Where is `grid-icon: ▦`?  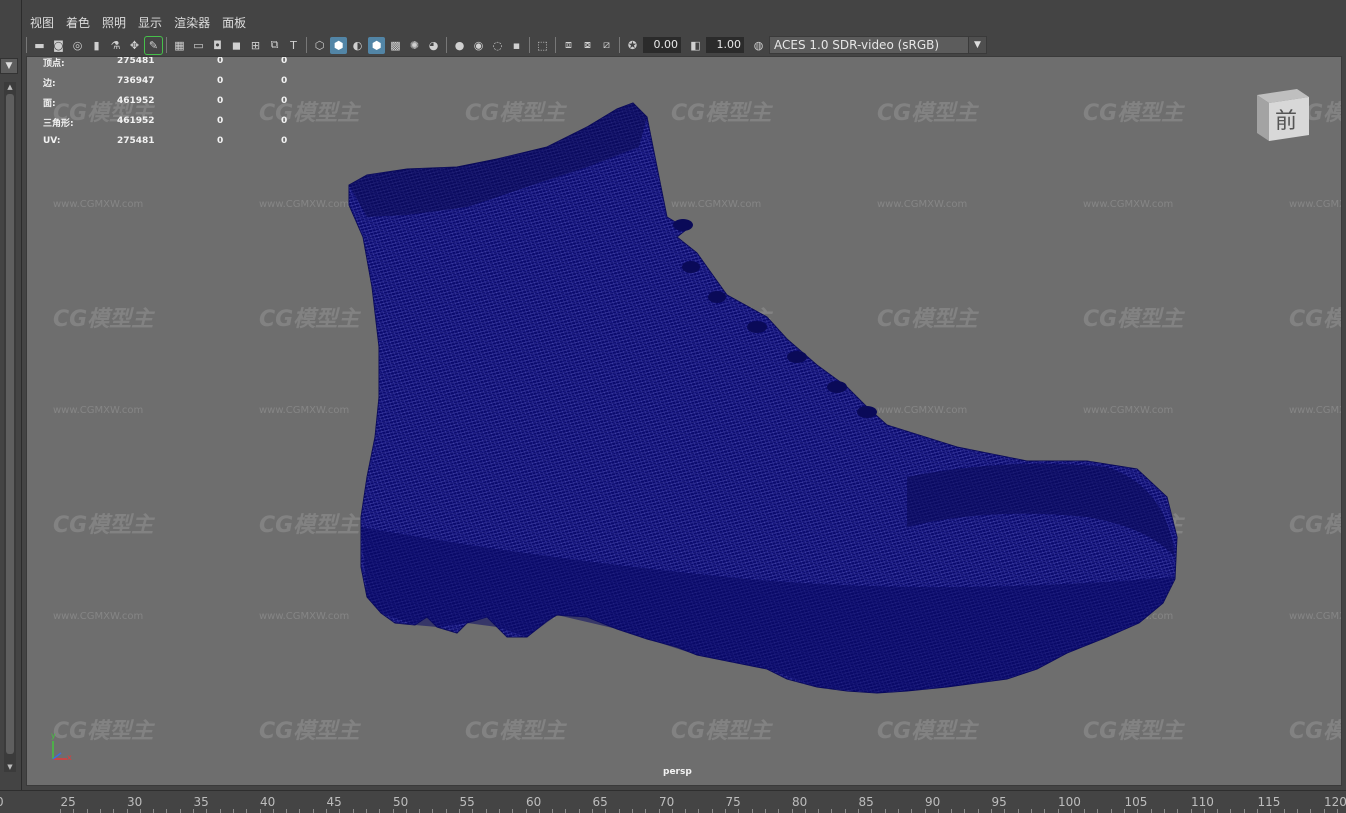 grid-icon: ▦ is located at coordinates (179, 45).